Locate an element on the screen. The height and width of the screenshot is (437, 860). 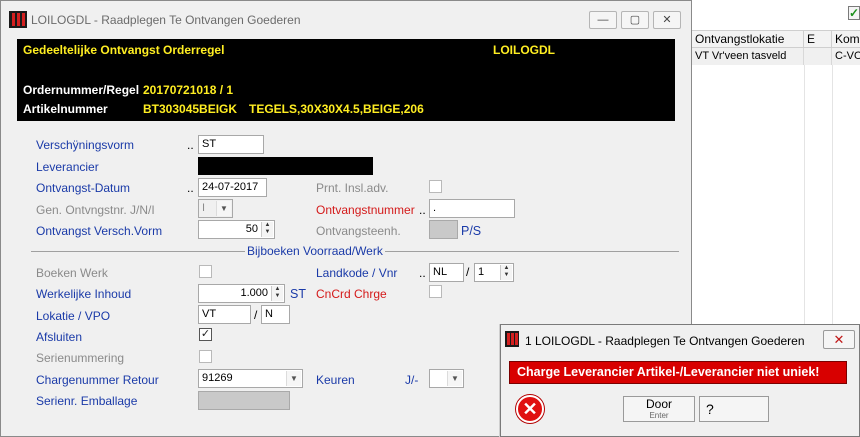
gen-ontvngstnr-value: I is located at coordinates (204, 208).